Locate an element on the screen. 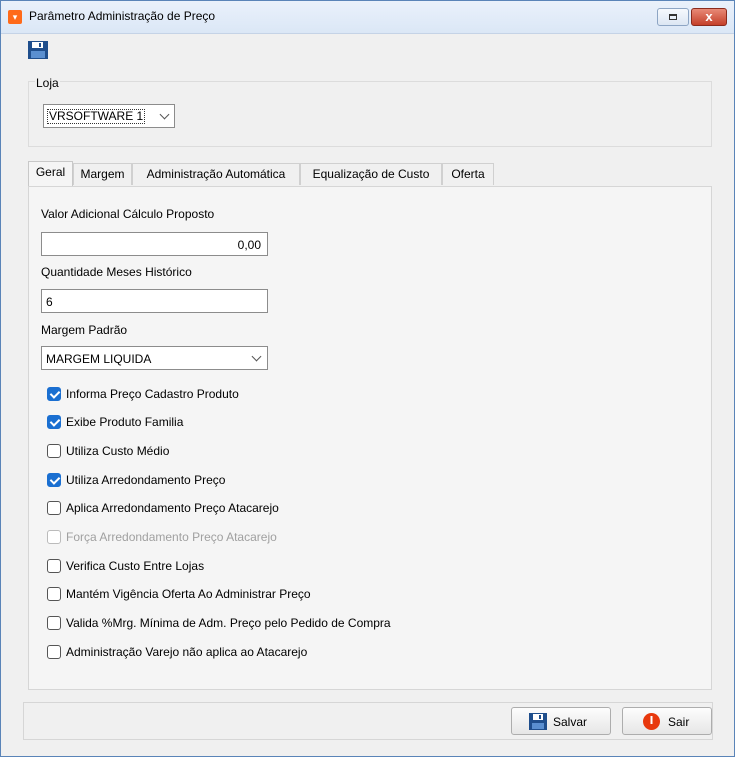  app-logo-icon: ▾ is located at coordinates (15, 17).